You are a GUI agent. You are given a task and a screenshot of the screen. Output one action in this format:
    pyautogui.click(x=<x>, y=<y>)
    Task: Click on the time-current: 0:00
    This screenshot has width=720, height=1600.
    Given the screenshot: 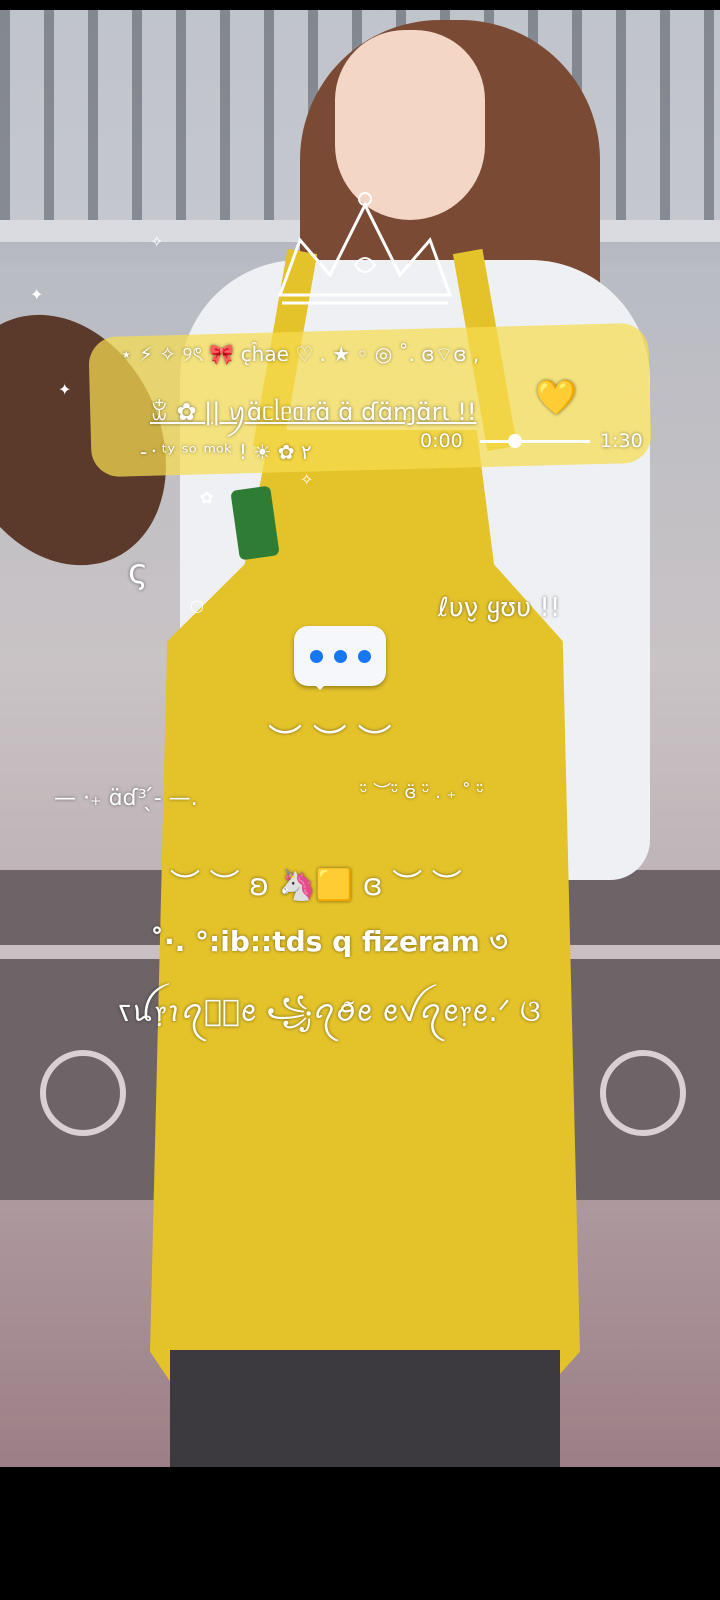 What is the action you would take?
    pyautogui.click(x=441, y=441)
    